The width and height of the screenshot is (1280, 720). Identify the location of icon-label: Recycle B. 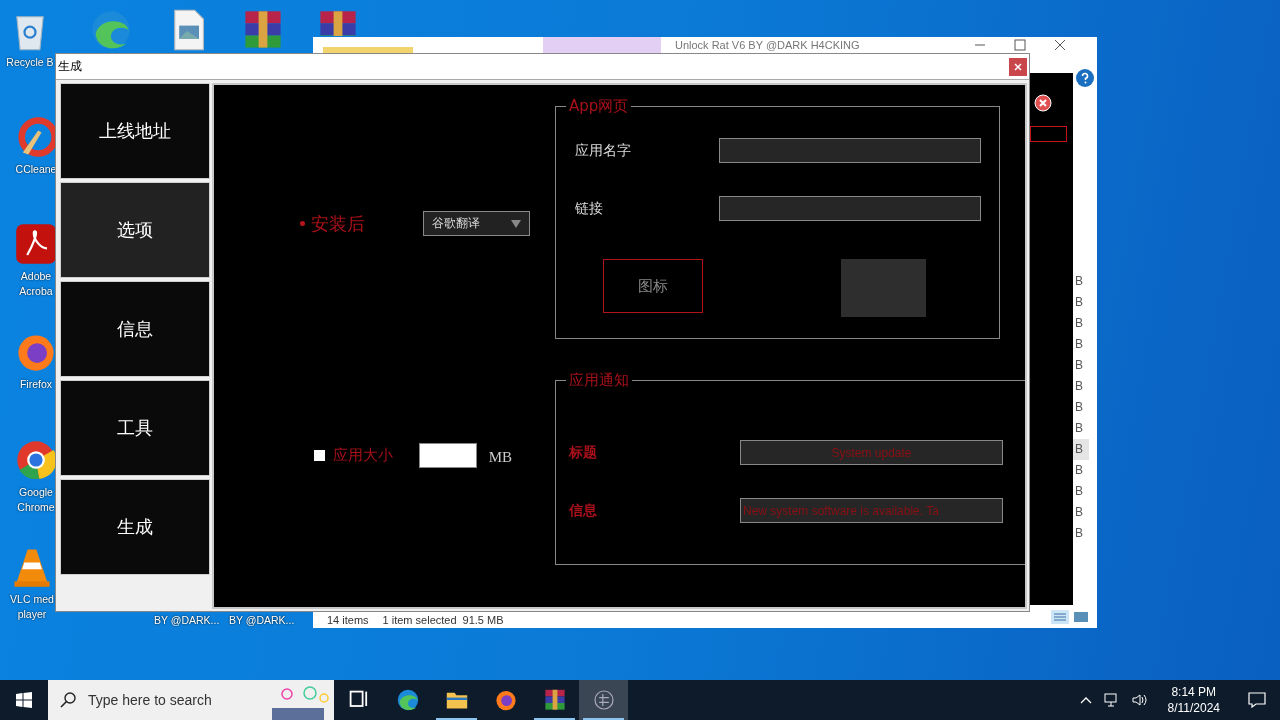
(30, 62).